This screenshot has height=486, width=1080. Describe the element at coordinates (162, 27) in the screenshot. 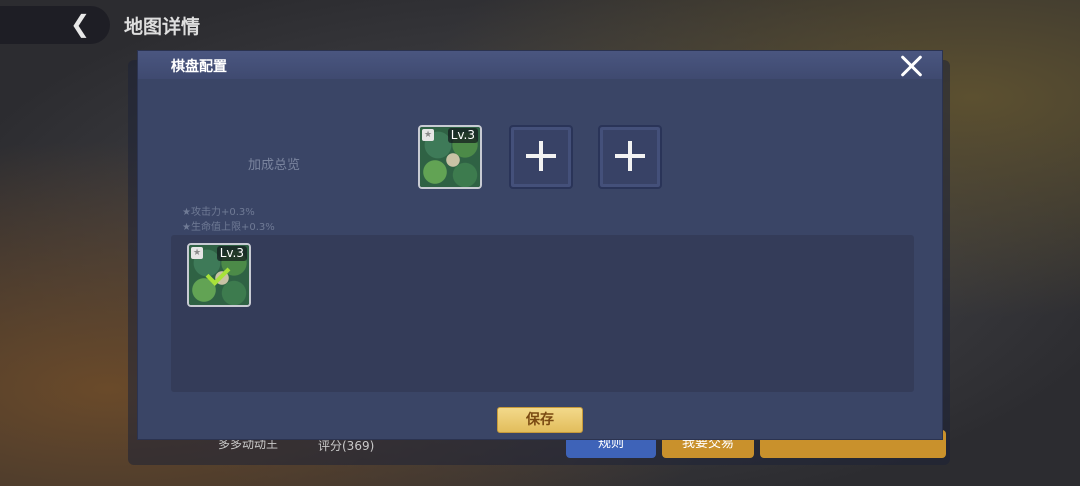

I see `page-title: 地图详情` at that location.